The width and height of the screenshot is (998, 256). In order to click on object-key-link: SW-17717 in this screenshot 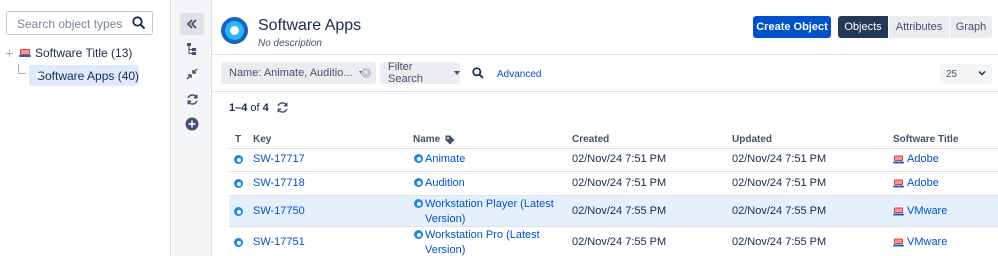, I will do `click(279, 159)`.